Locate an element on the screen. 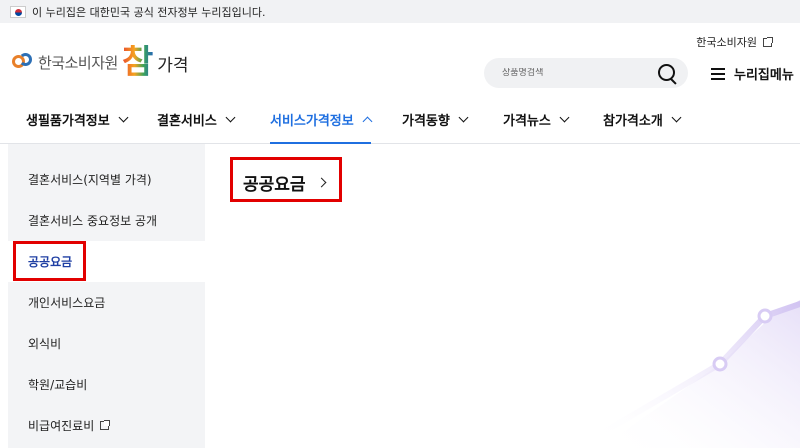 The image size is (800, 448). gnb-item-label: 서비스가격정보 is located at coordinates (312, 121).